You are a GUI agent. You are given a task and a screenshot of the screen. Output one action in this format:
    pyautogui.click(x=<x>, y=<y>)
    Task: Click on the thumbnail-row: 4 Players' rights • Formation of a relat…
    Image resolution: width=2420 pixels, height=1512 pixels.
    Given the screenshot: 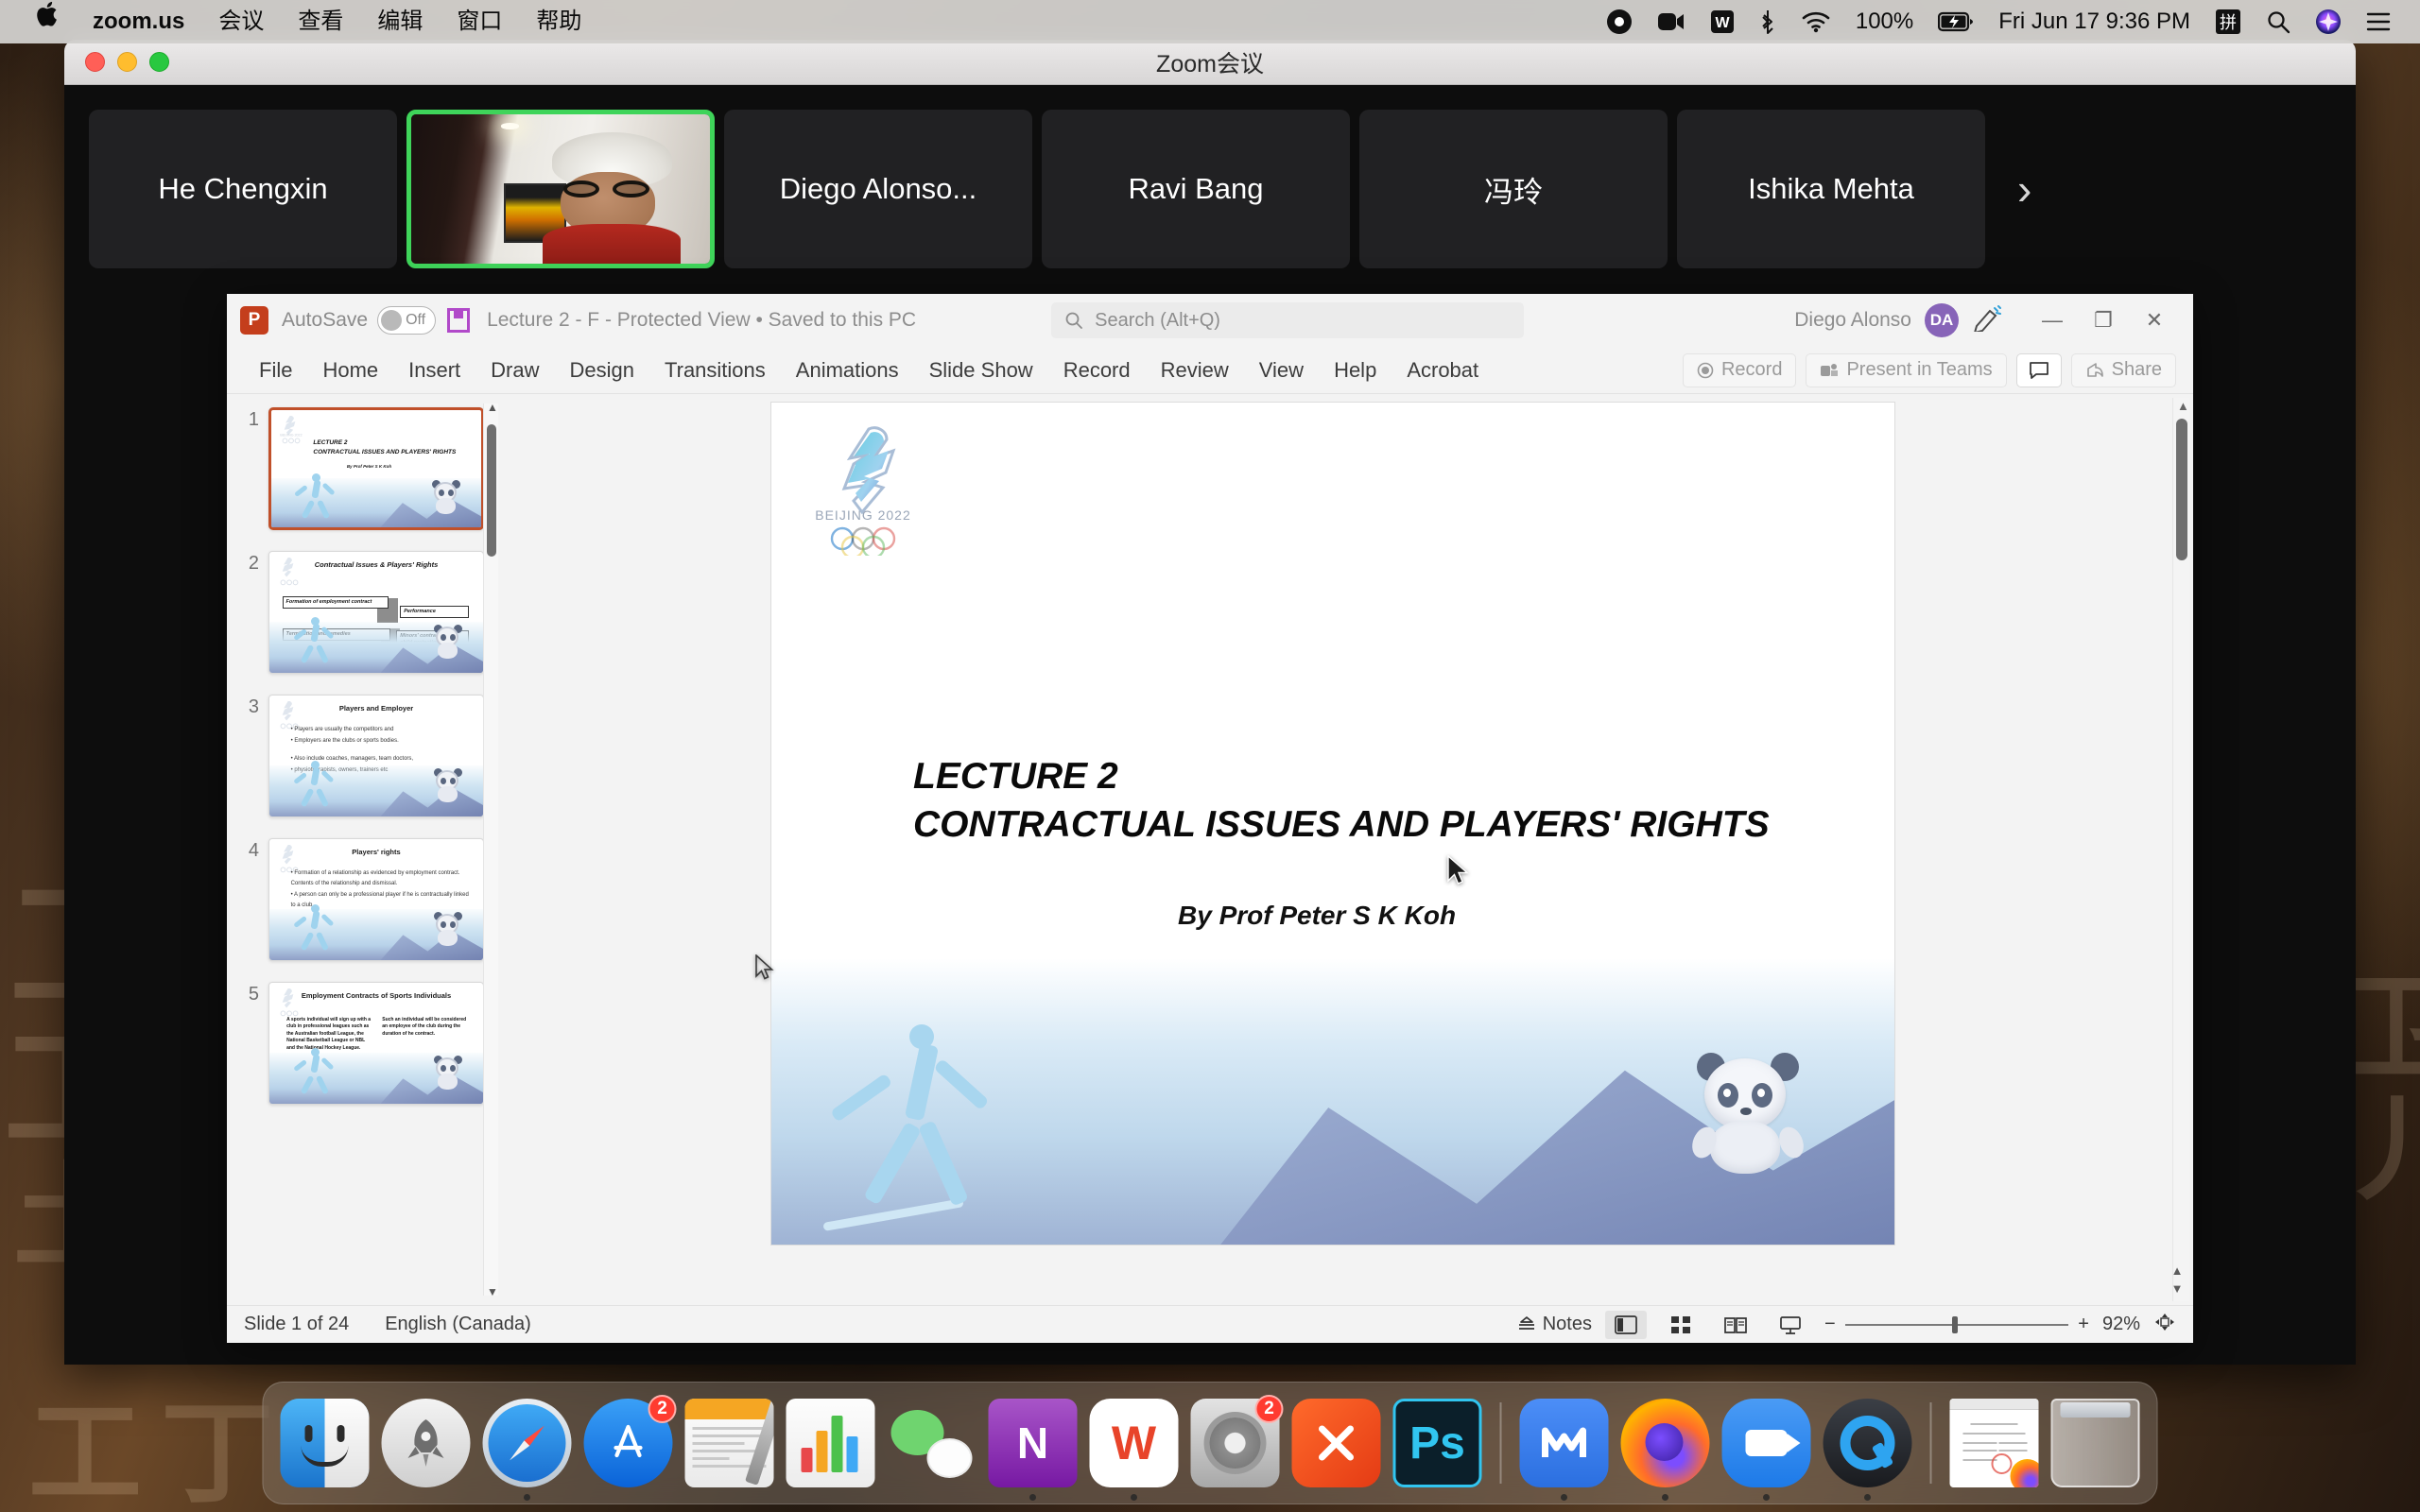 What is the action you would take?
    pyautogui.click(x=367, y=899)
    